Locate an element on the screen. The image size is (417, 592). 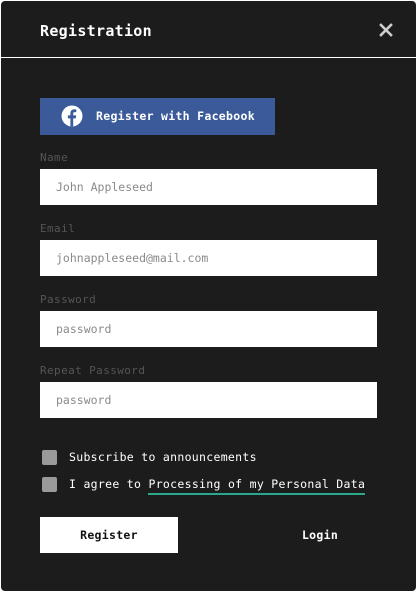
facebook-button-label: Register with Facebook is located at coordinates (175, 116).